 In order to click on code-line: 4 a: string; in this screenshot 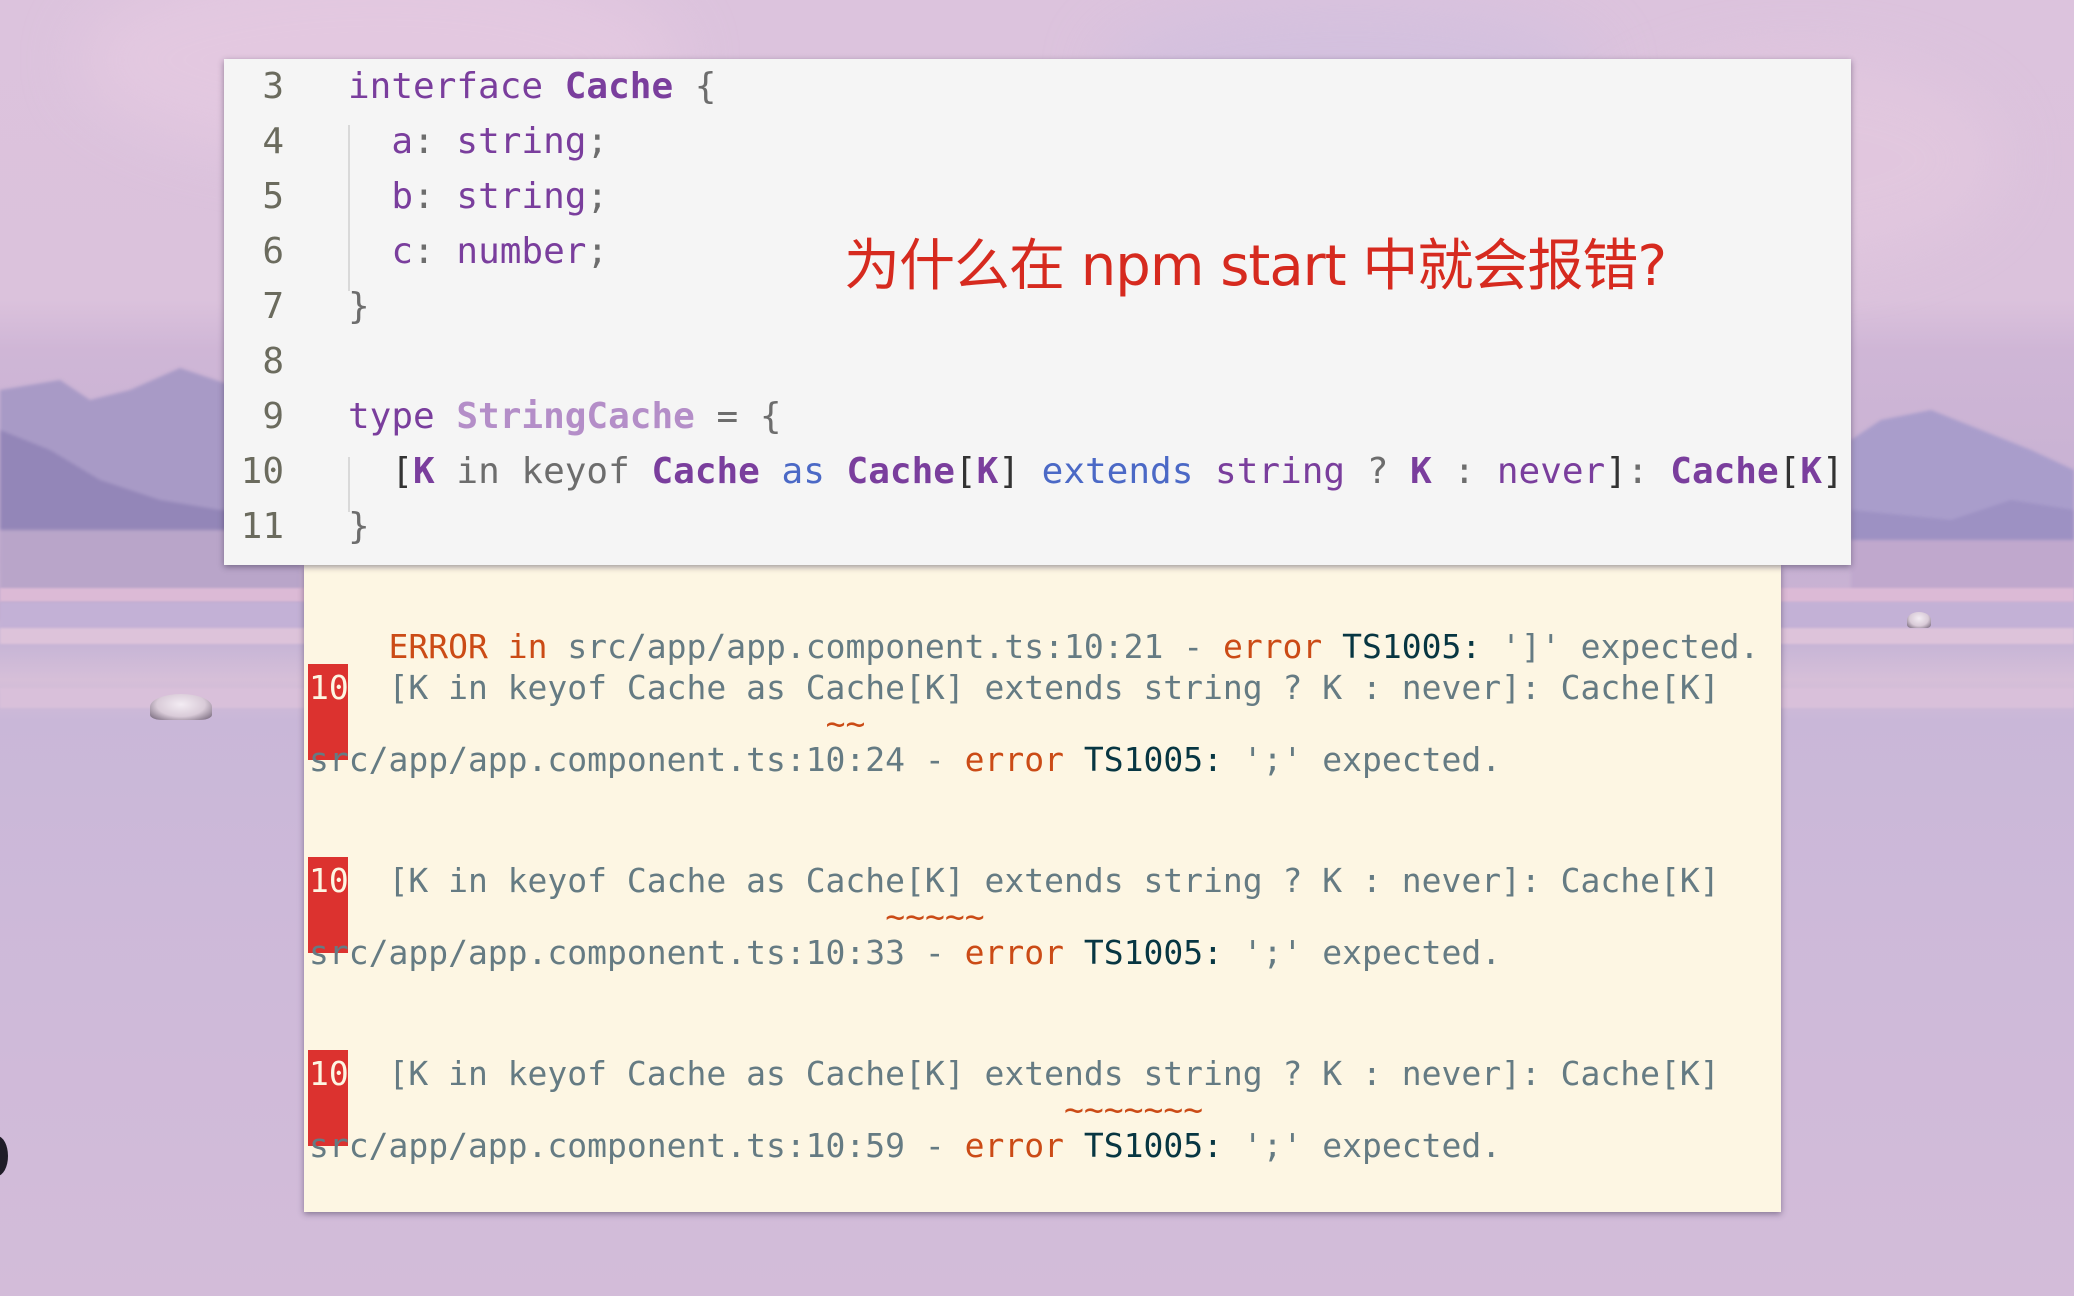, I will do `click(1037, 141)`.